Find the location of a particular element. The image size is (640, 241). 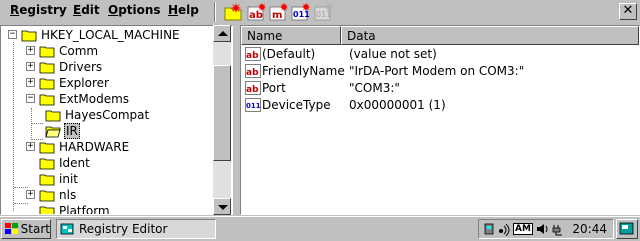

system-tray: AM 20:44 is located at coordinates (546, 229).